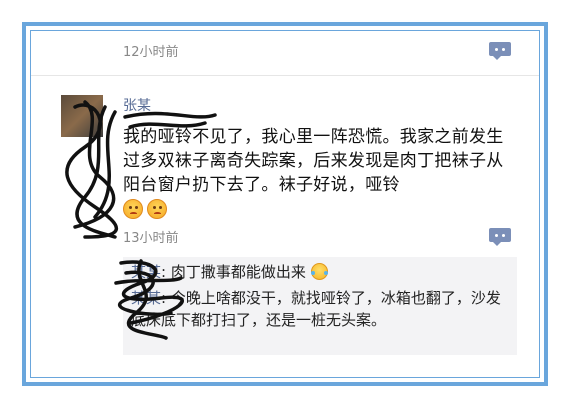 The image size is (570, 408). Describe the element at coordinates (146, 272) in the screenshot. I see `comment-1-author: 某某` at that location.